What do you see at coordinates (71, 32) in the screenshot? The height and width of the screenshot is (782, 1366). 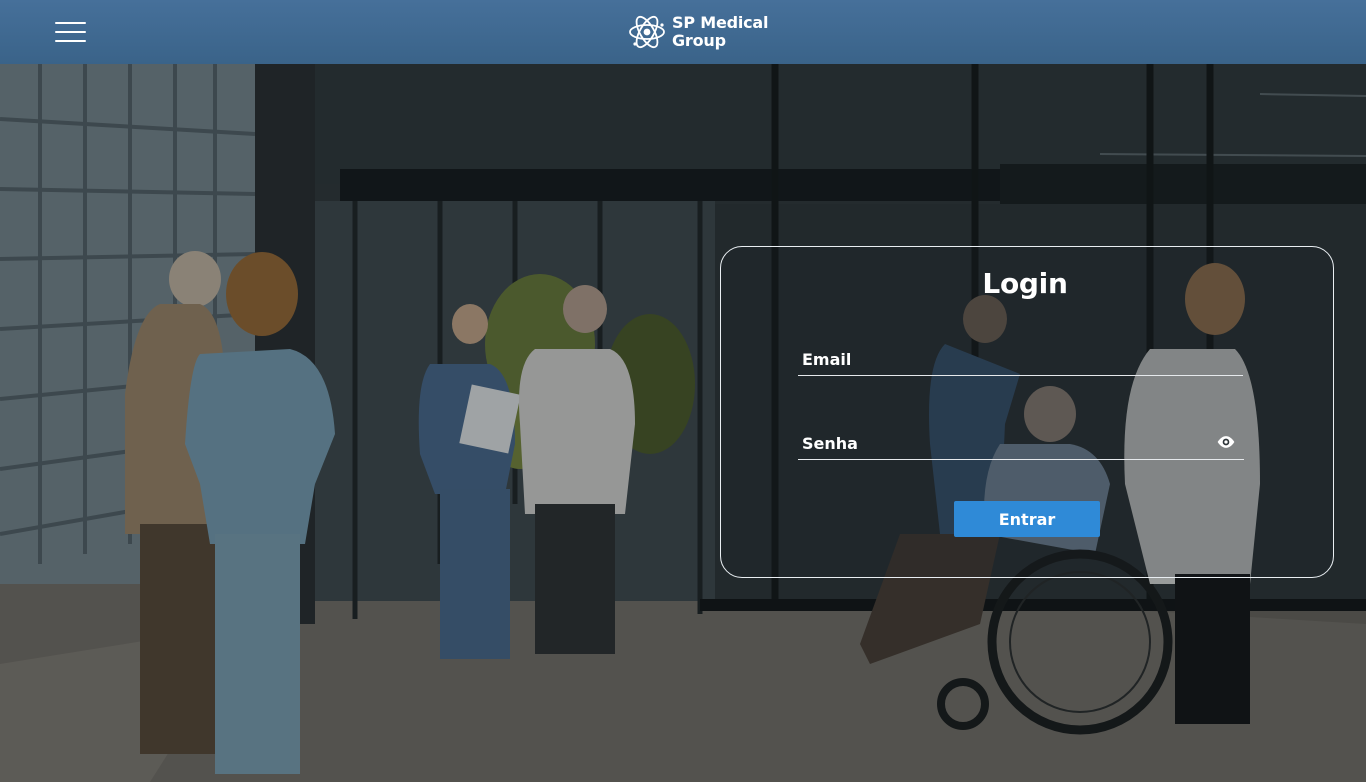 I see `hamburger-menu-icon` at bounding box center [71, 32].